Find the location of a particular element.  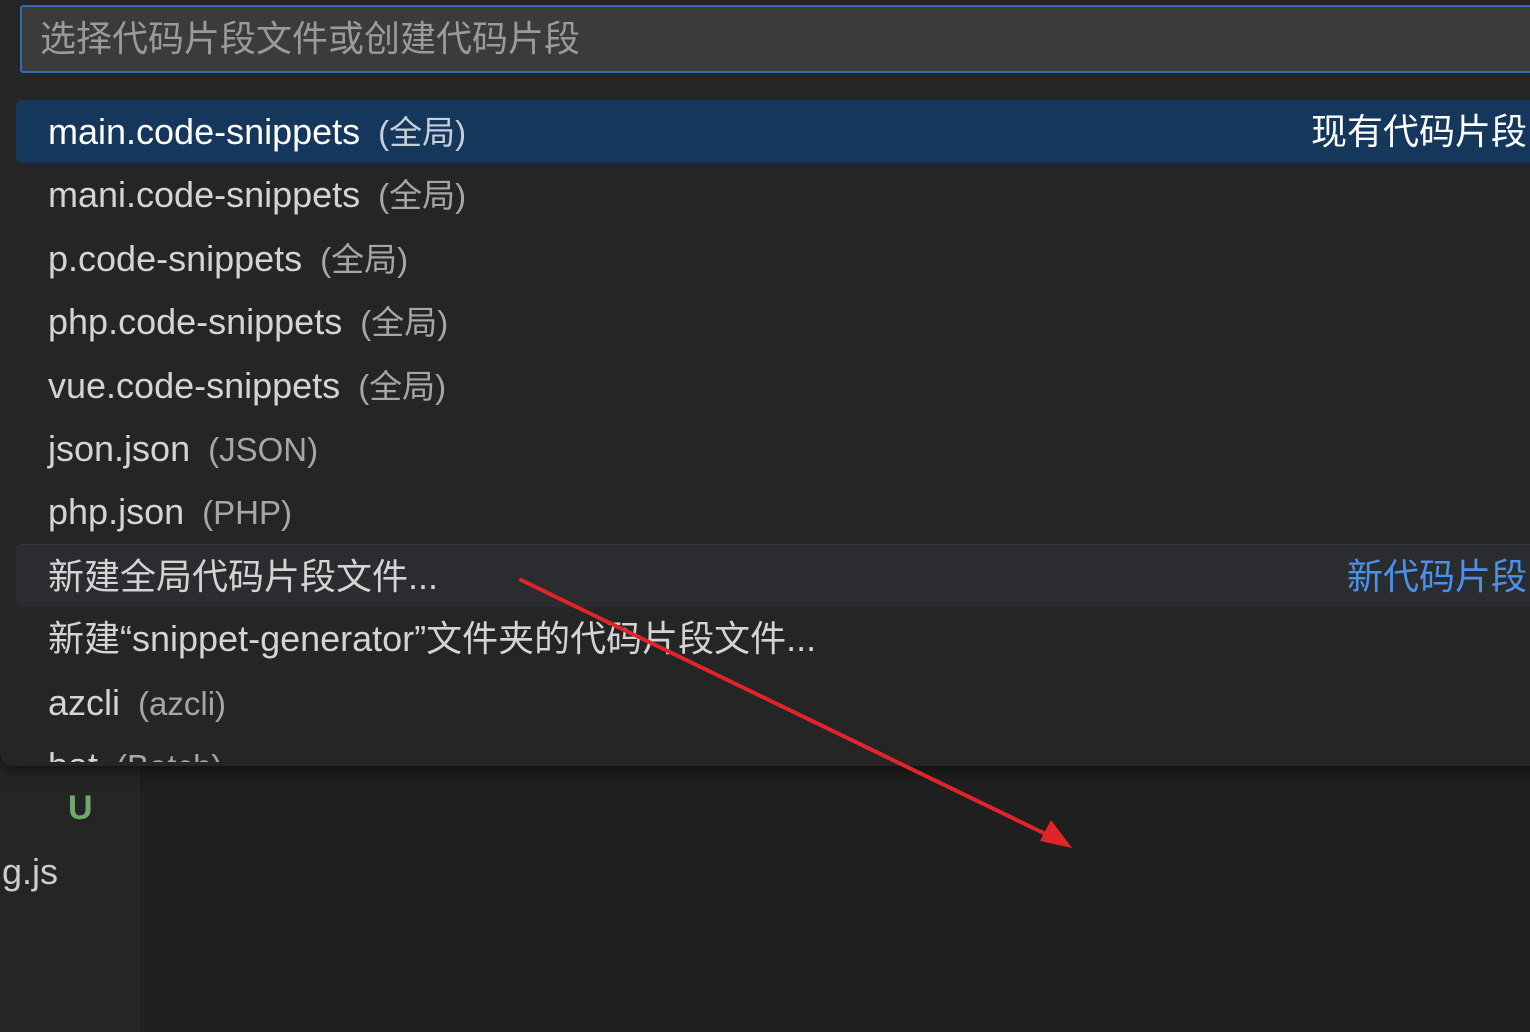

quick-pick-item-vue-code-snippets: vue.code-snippets (全局) is located at coordinates (773, 385).